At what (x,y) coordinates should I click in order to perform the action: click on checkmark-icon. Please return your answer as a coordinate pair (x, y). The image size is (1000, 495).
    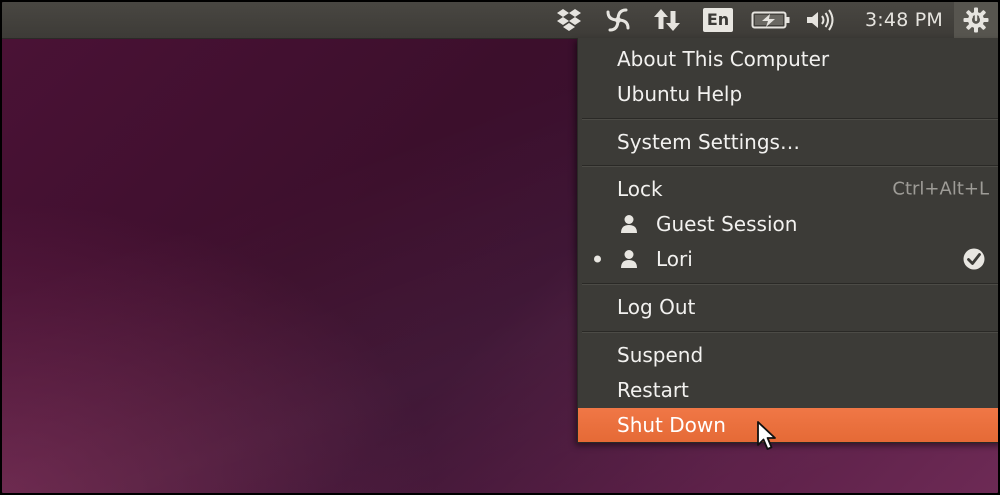
    Looking at the image, I should click on (974, 259).